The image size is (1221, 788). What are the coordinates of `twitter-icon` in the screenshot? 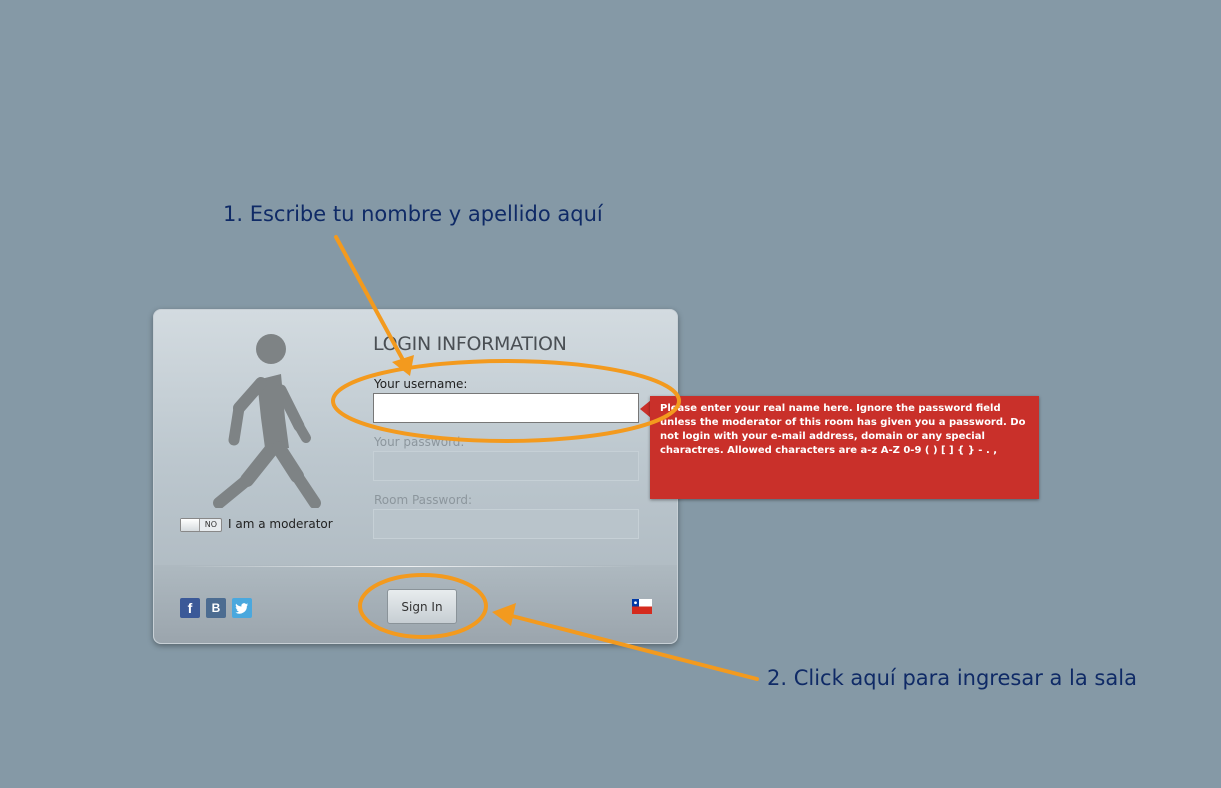 It's located at (242, 608).